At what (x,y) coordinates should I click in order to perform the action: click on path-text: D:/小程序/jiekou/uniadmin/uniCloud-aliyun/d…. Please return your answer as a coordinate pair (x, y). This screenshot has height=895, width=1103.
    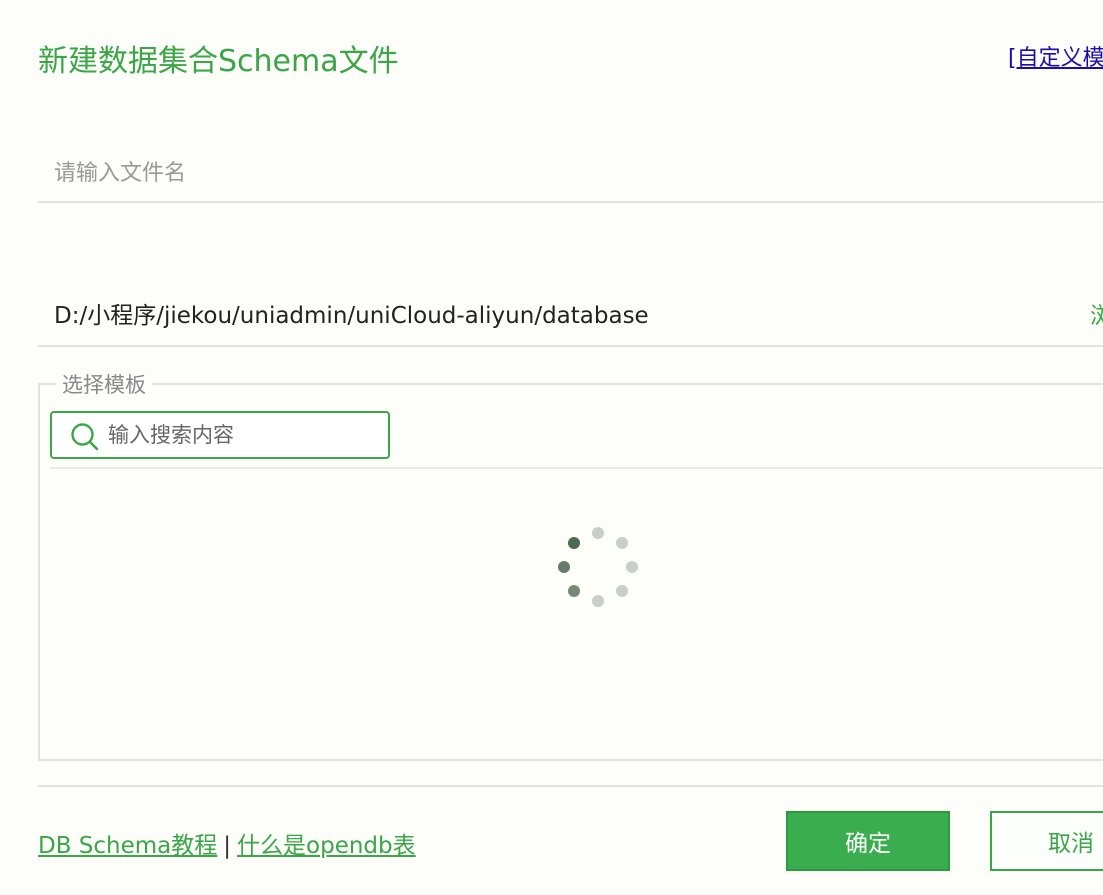
    Looking at the image, I should click on (351, 316).